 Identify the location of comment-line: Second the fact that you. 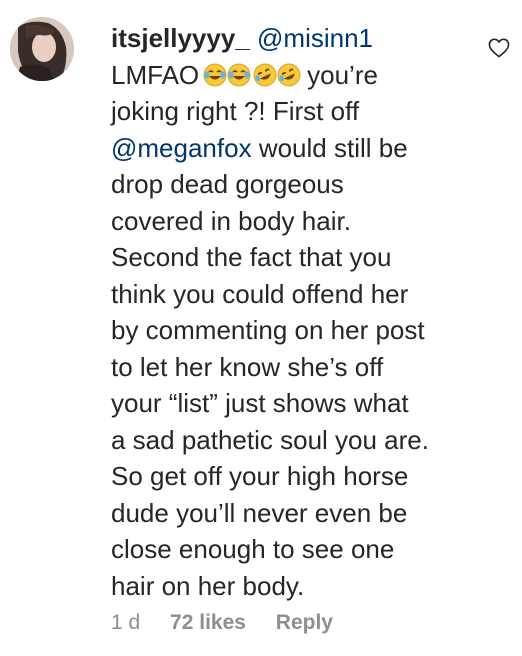
(251, 257).